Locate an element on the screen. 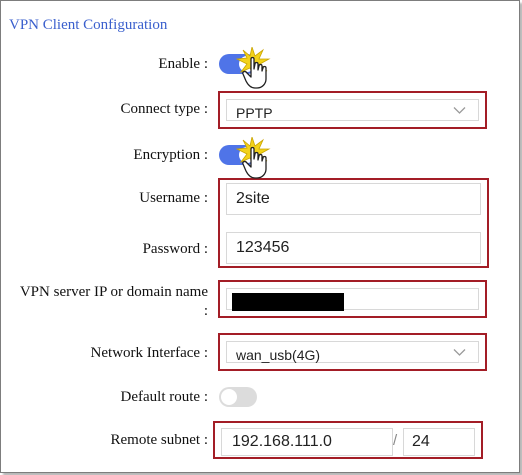  remote-subnet-mask-value: 24 is located at coordinates (421, 441).